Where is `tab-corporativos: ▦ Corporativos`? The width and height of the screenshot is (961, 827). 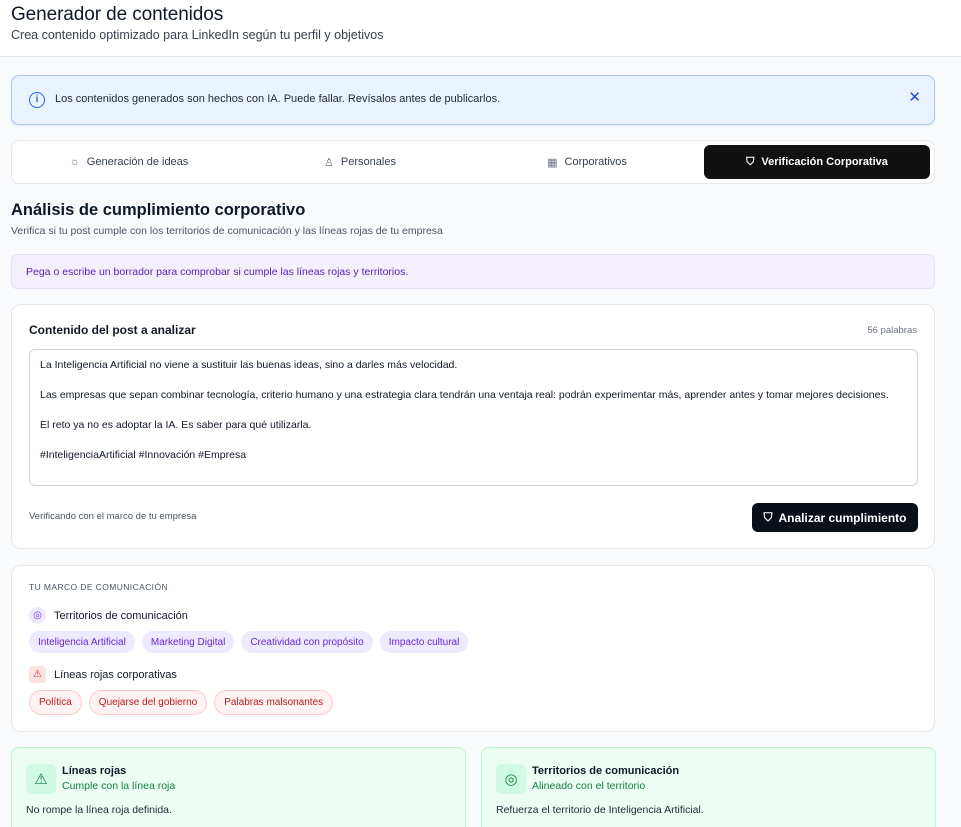
tab-corporativos: ▦ Corporativos is located at coordinates (587, 162).